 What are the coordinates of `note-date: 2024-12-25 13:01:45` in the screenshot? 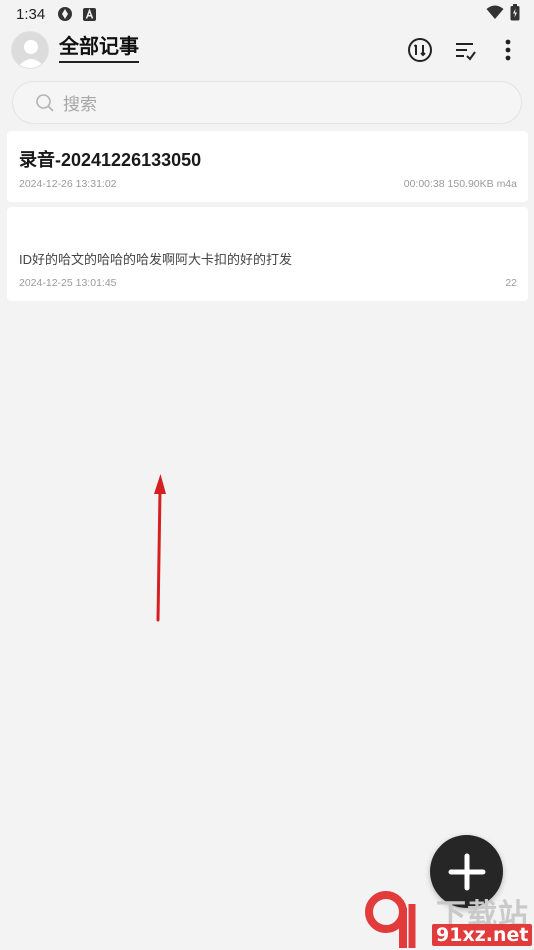 It's located at (68, 283).